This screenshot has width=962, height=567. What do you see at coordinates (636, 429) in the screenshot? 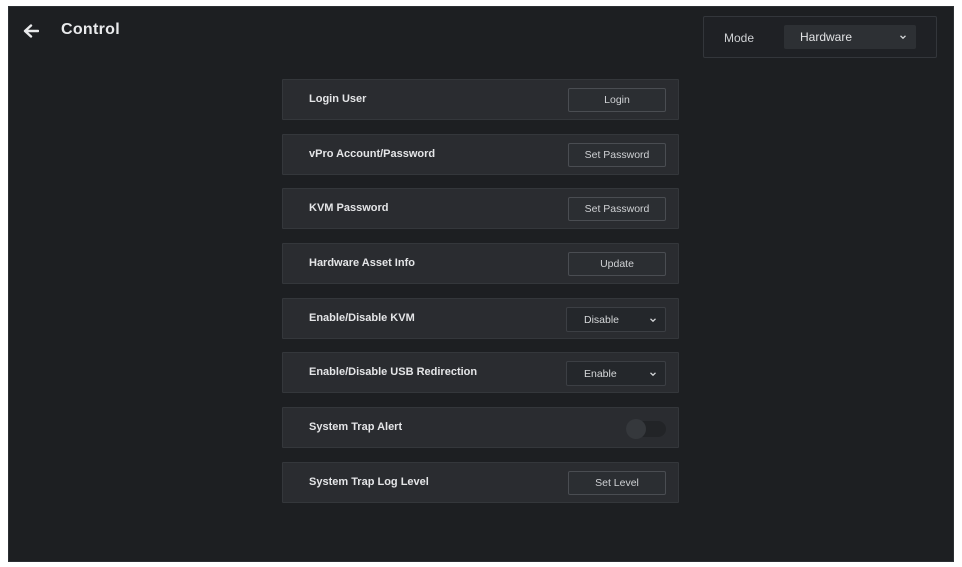
I see `toggle-knob` at bounding box center [636, 429].